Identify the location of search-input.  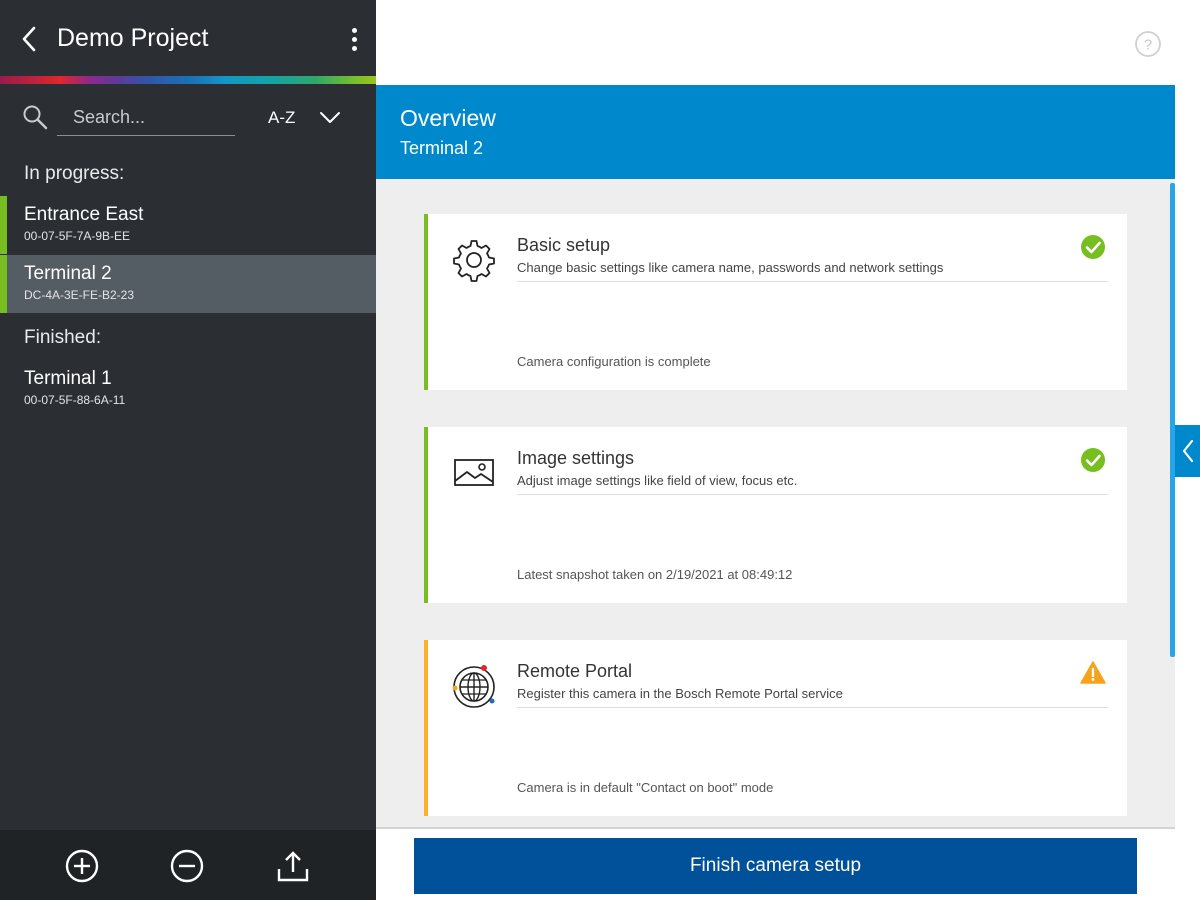
(146, 118).